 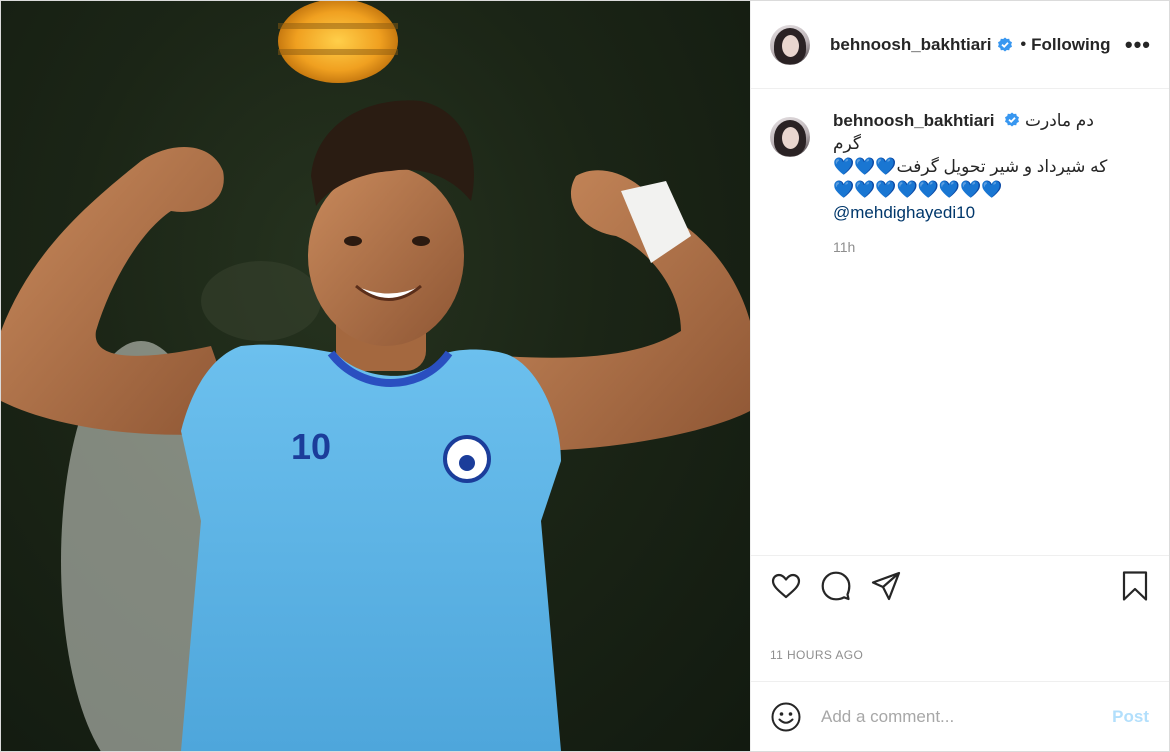 What do you see at coordinates (1012, 119) in the screenshot?
I see `caption-verified-badge-icon` at bounding box center [1012, 119].